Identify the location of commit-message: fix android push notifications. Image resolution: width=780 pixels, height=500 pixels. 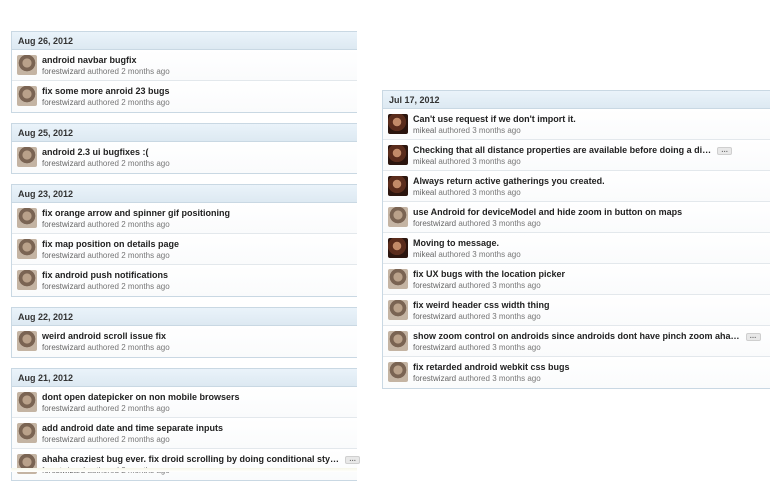
(105, 275).